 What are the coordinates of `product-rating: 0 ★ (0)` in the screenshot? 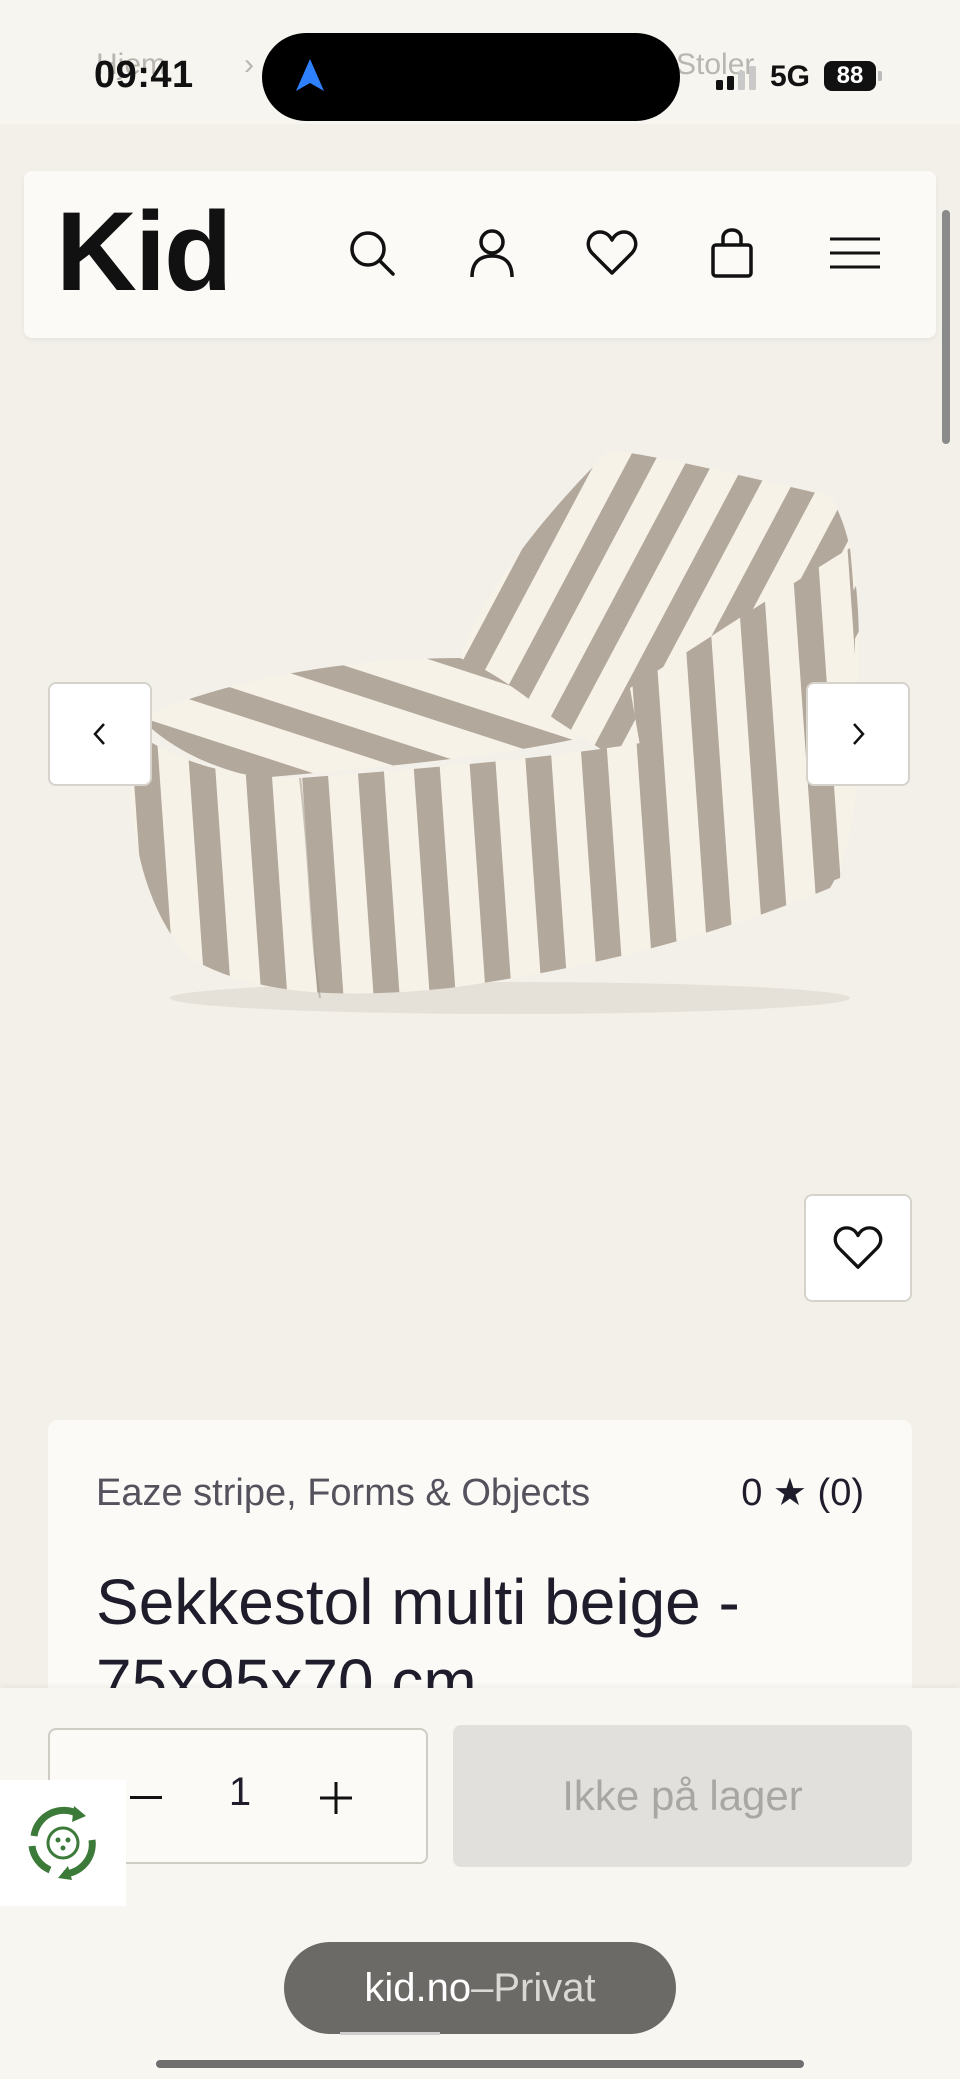 It's located at (802, 1492).